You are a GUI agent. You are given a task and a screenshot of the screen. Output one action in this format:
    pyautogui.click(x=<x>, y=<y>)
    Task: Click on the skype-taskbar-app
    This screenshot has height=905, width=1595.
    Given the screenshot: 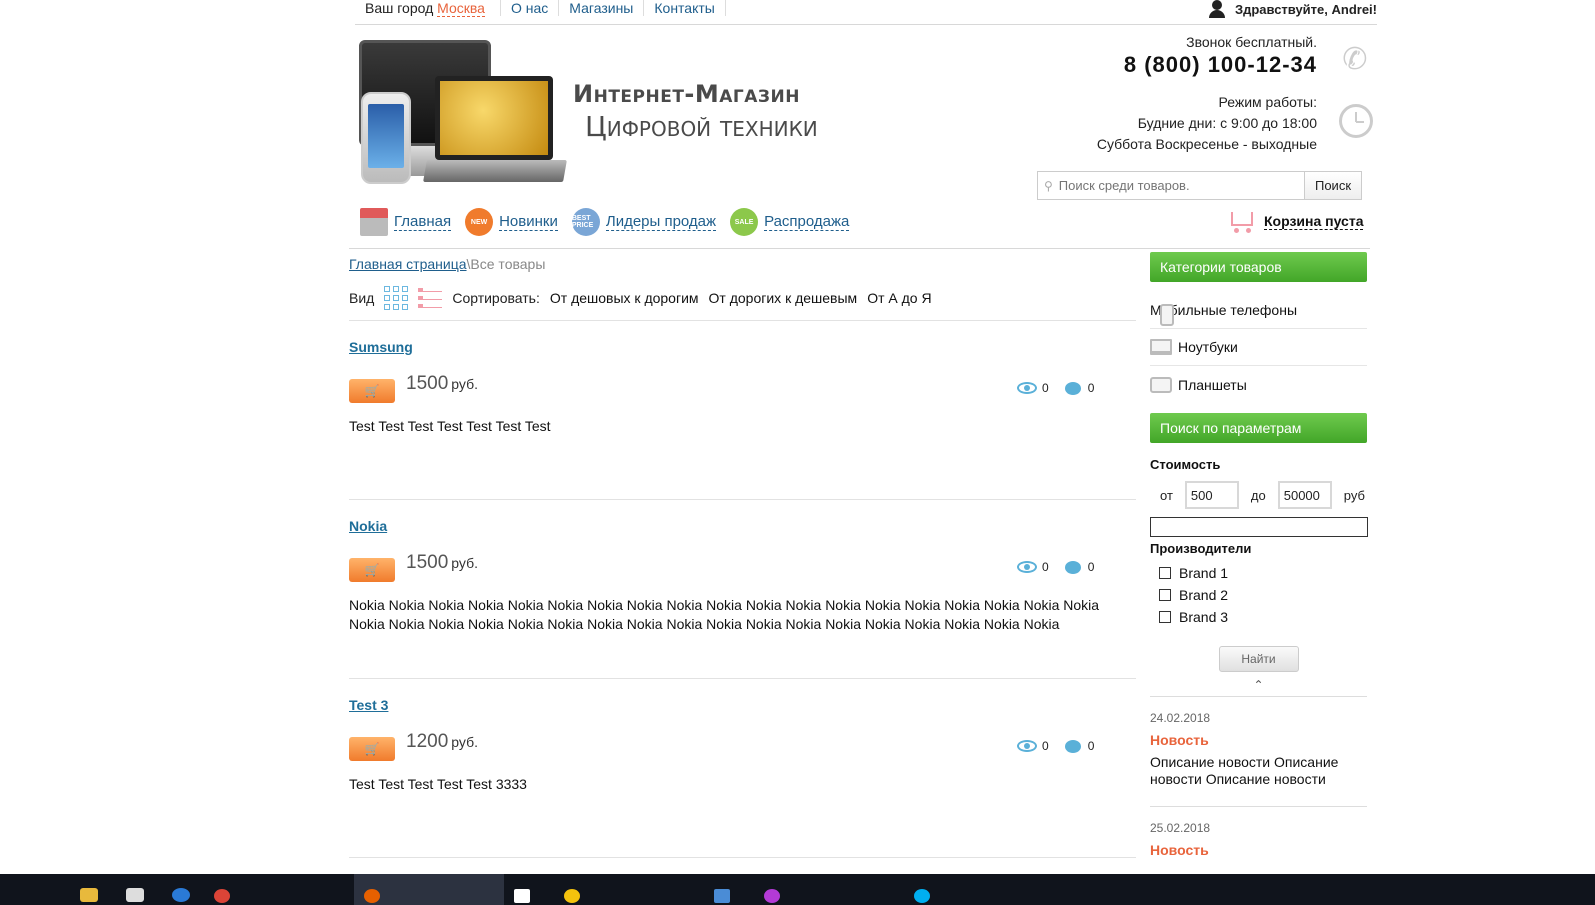 What is the action you would take?
    pyautogui.click(x=979, y=889)
    